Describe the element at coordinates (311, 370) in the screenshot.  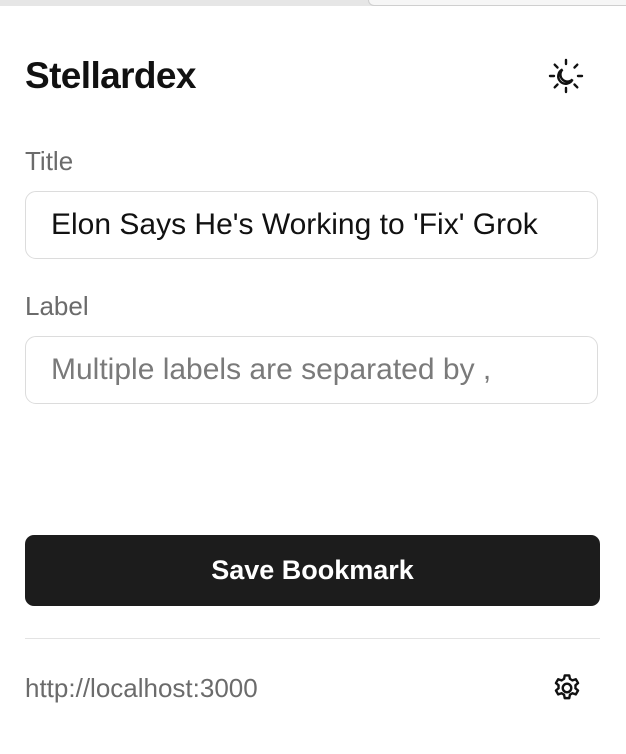
I see `labels-input` at that location.